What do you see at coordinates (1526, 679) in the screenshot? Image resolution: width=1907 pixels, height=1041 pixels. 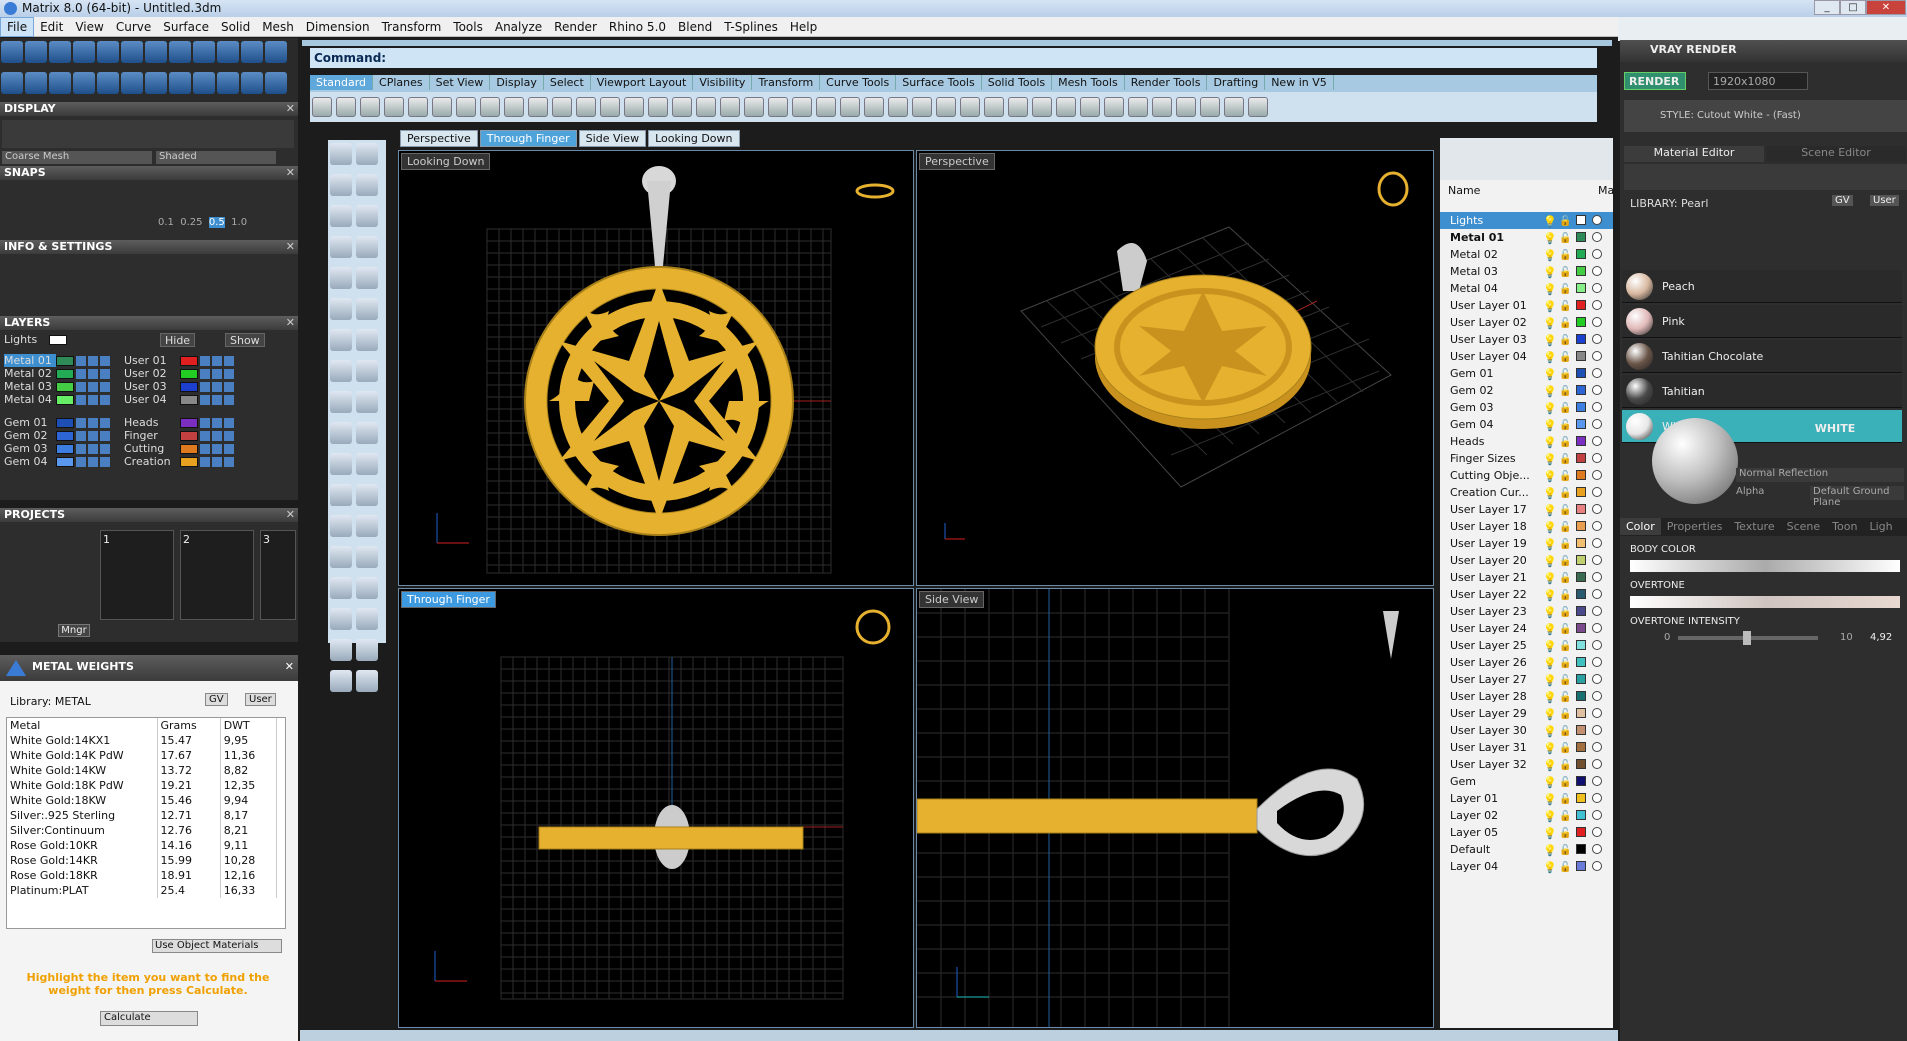 I see `layer-list-item: User Layer 27 💡 🔓` at bounding box center [1526, 679].